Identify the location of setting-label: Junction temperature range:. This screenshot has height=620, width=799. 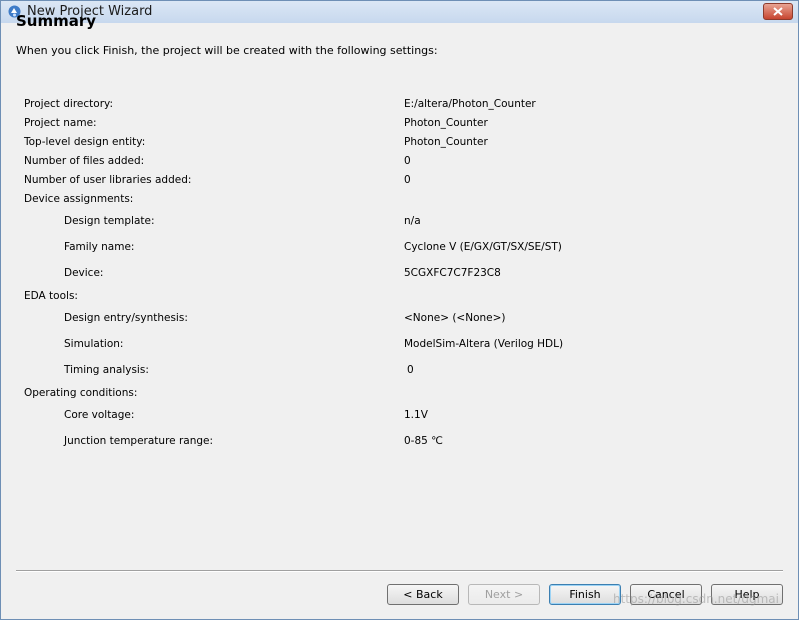
(139, 441).